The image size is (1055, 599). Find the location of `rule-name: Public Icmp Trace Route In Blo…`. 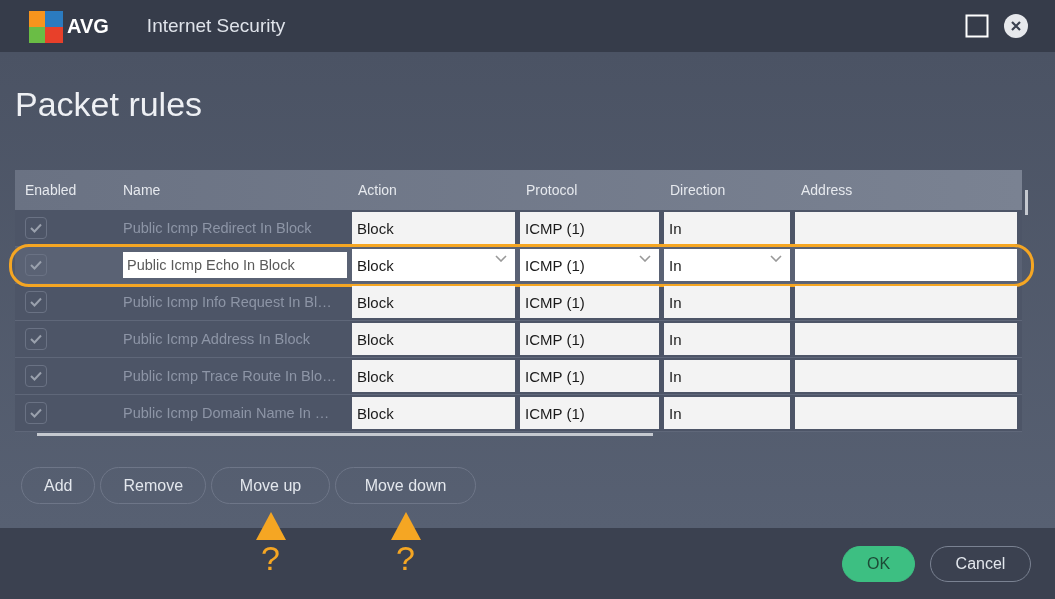

rule-name: Public Icmp Trace Route In Blo… is located at coordinates (230, 376).